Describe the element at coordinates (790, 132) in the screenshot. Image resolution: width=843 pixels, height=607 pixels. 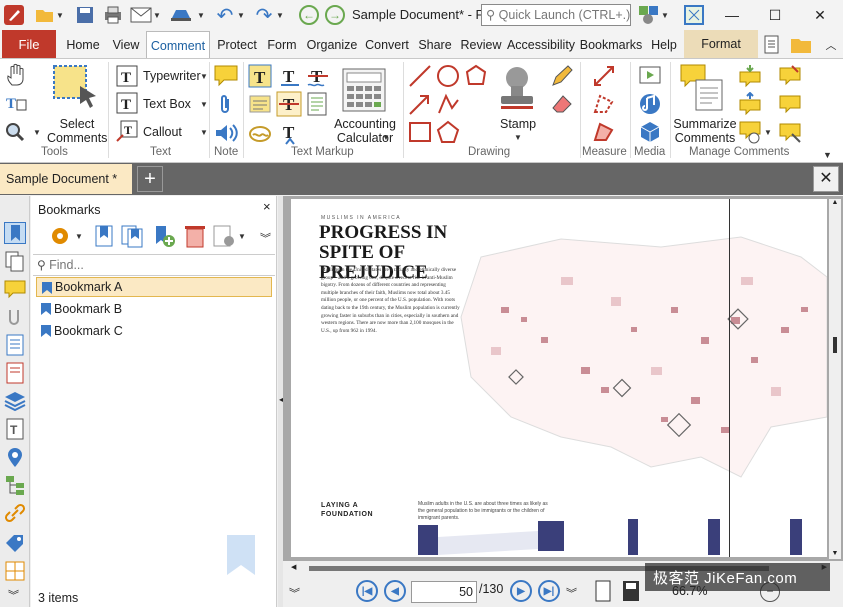
I see `filter-comments-icon` at that location.